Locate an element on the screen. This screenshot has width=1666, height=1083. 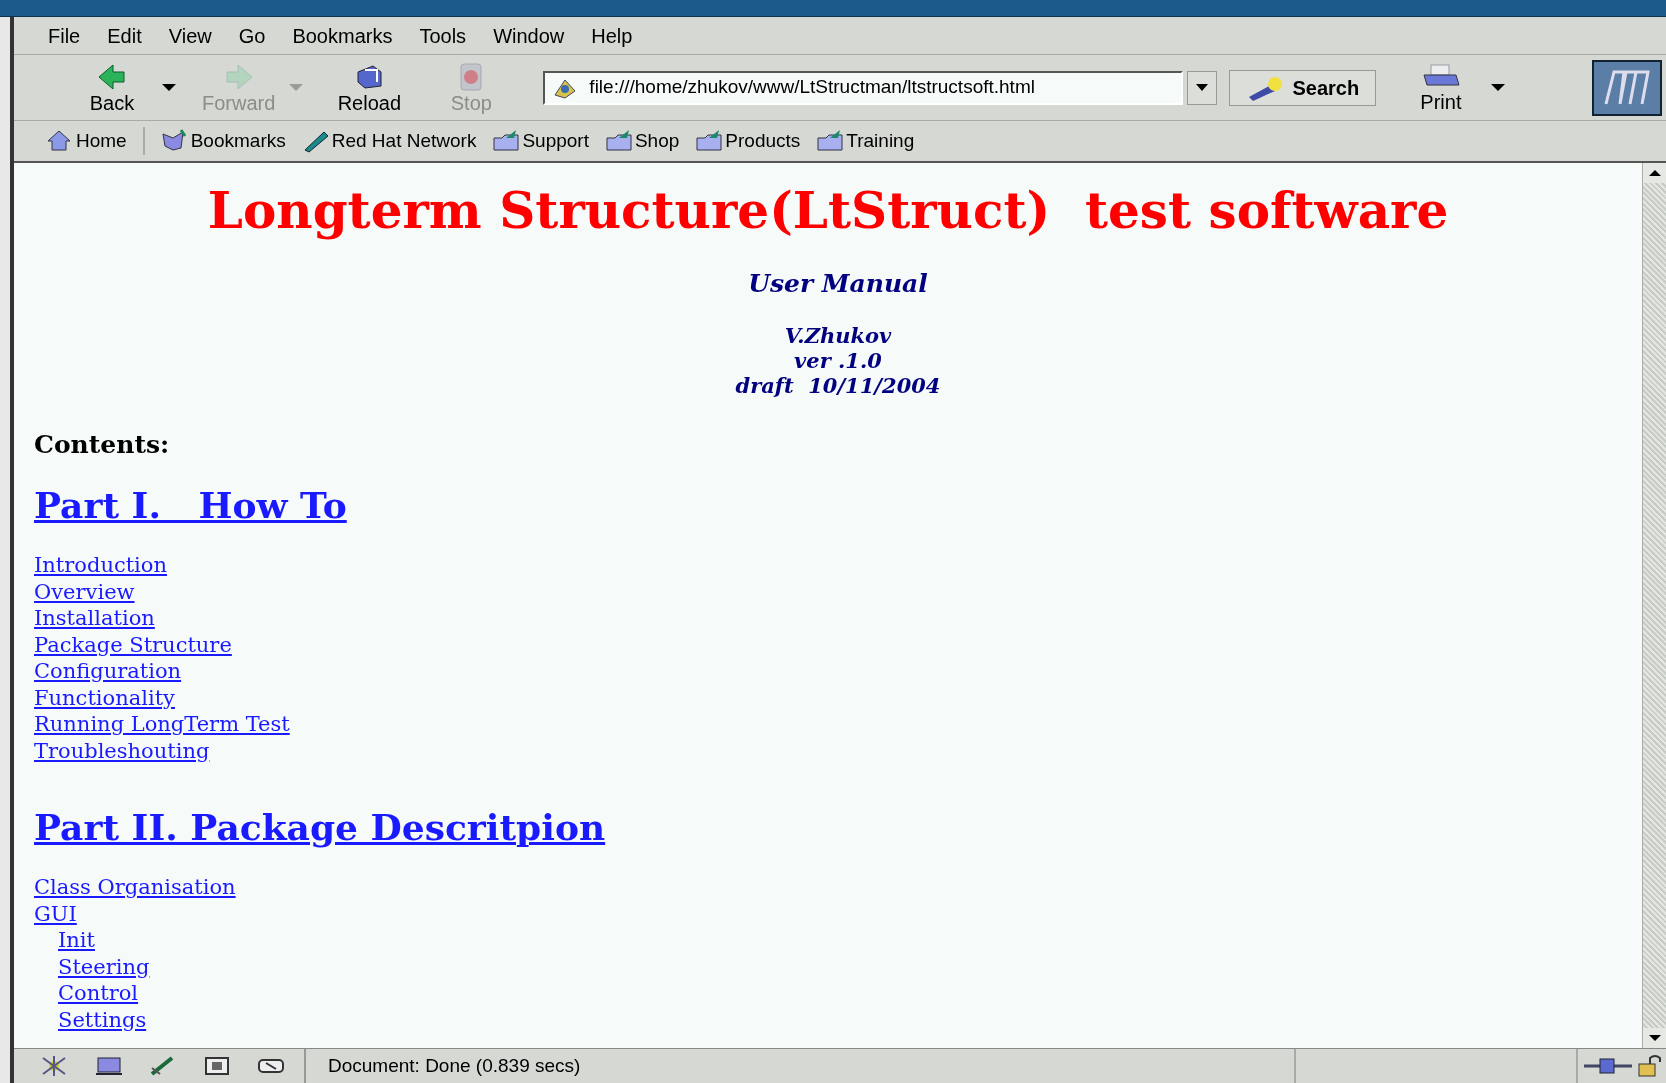
address-dropdown-button is located at coordinates (1202, 87).